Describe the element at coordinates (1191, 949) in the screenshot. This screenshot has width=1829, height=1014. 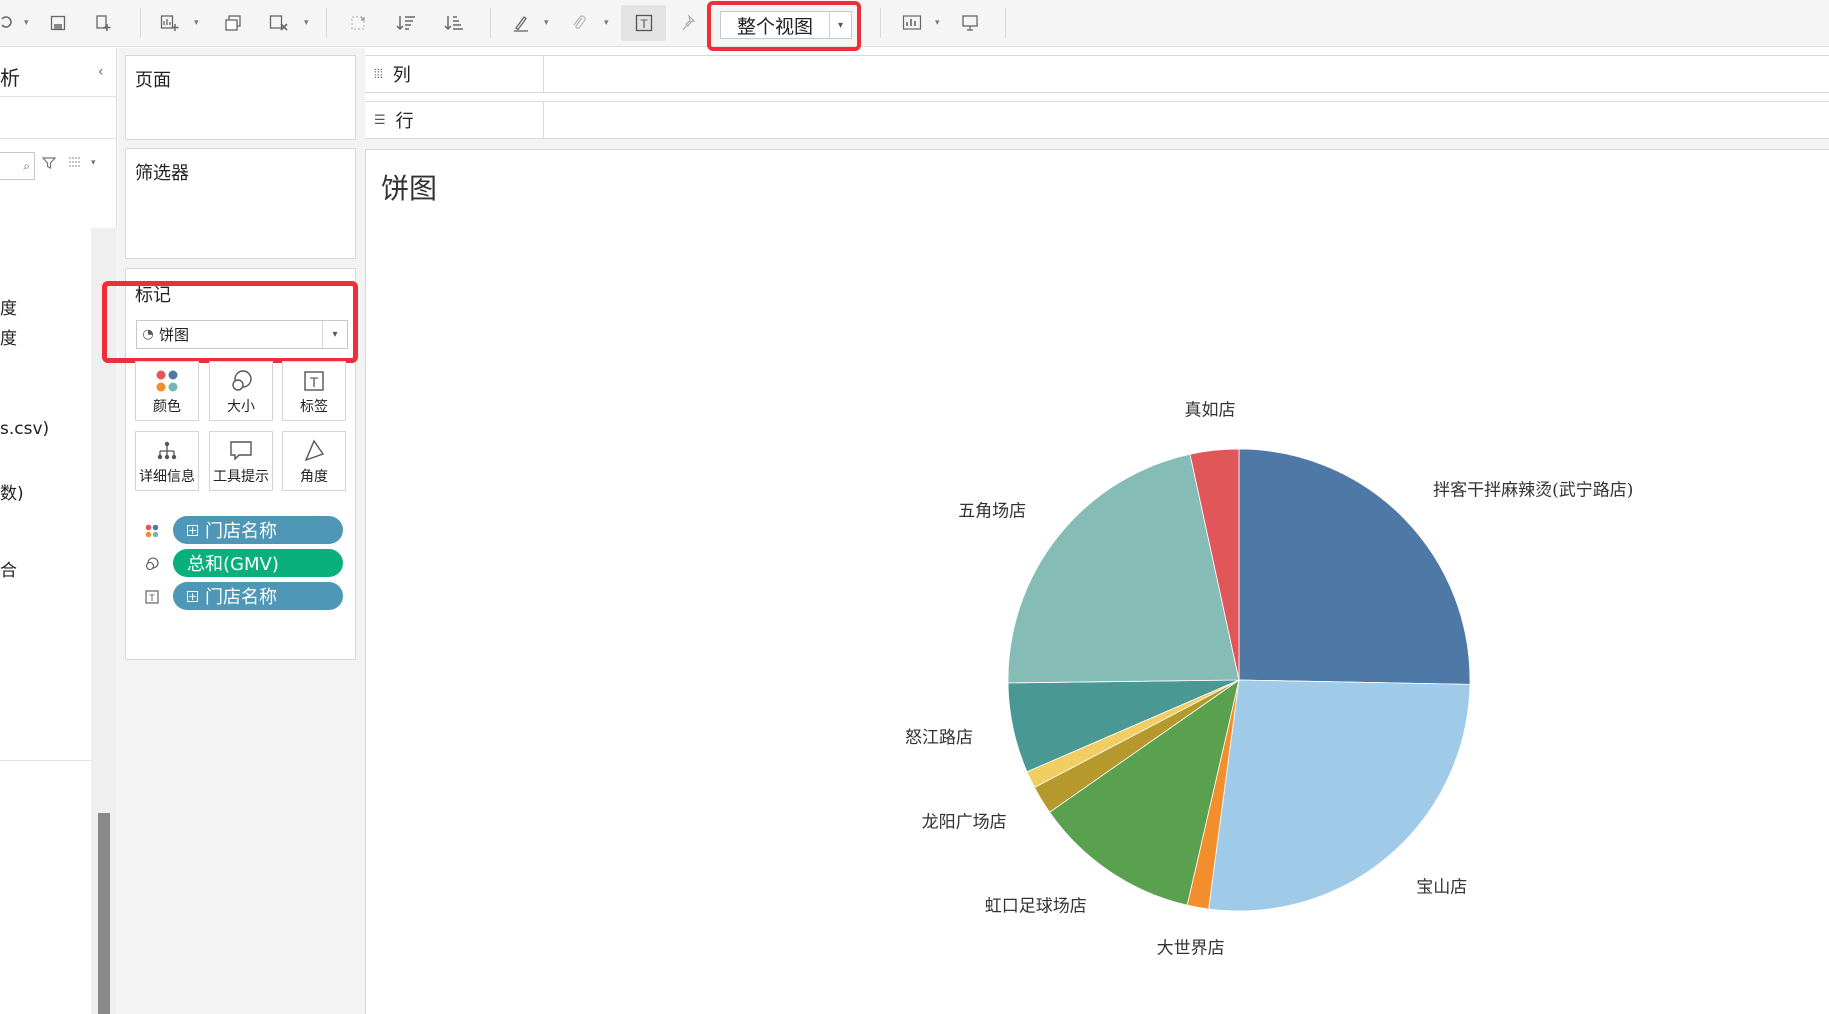
I see `pie-slice-label: 大世界店` at that location.